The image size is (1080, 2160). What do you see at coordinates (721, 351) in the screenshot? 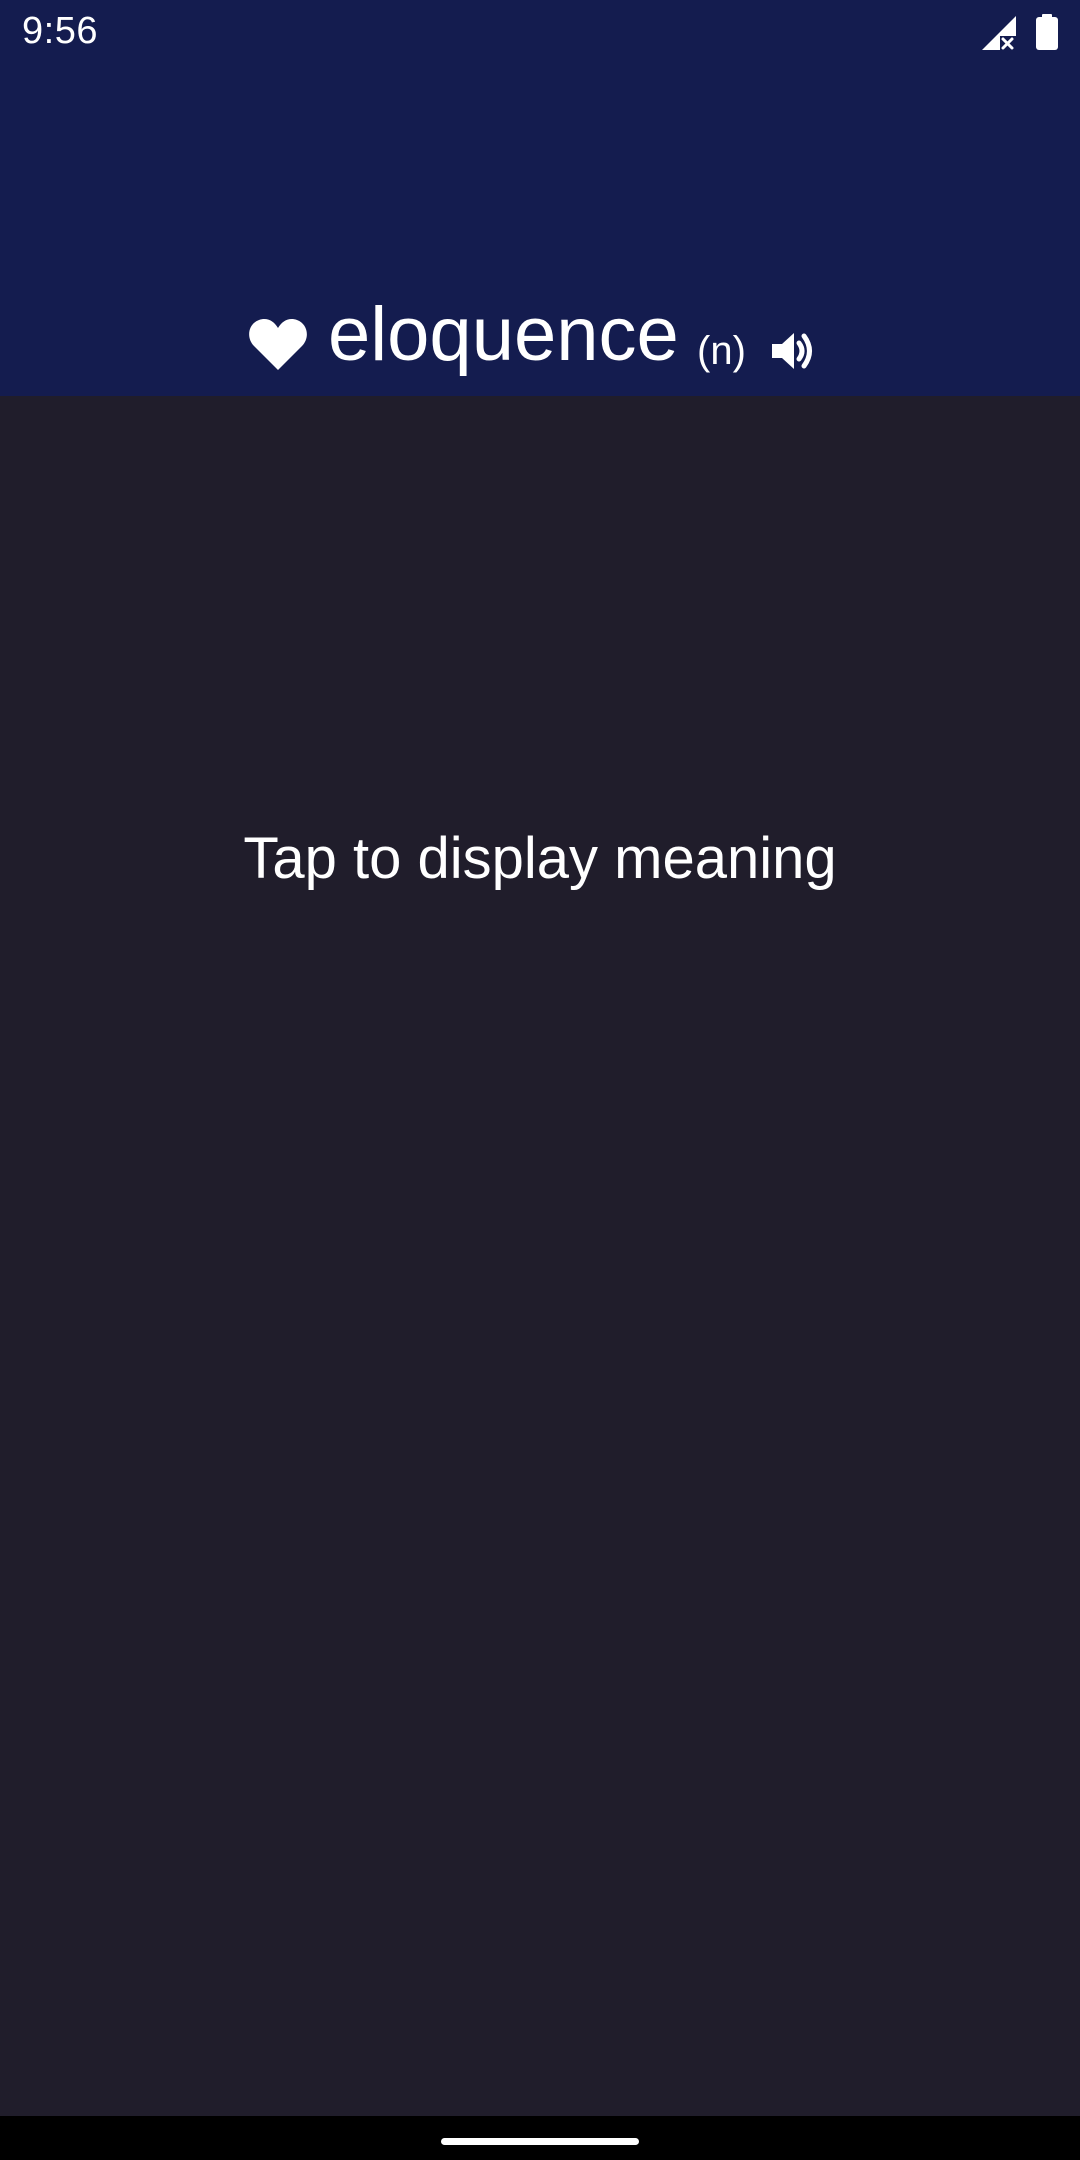
I see `part-of-speech: (n)` at bounding box center [721, 351].